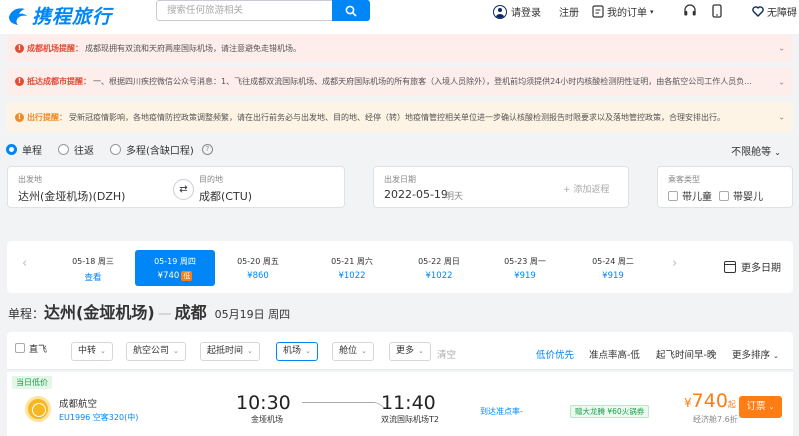 The height and width of the screenshot is (436, 799). I want to click on calendar-icon, so click(730, 266).